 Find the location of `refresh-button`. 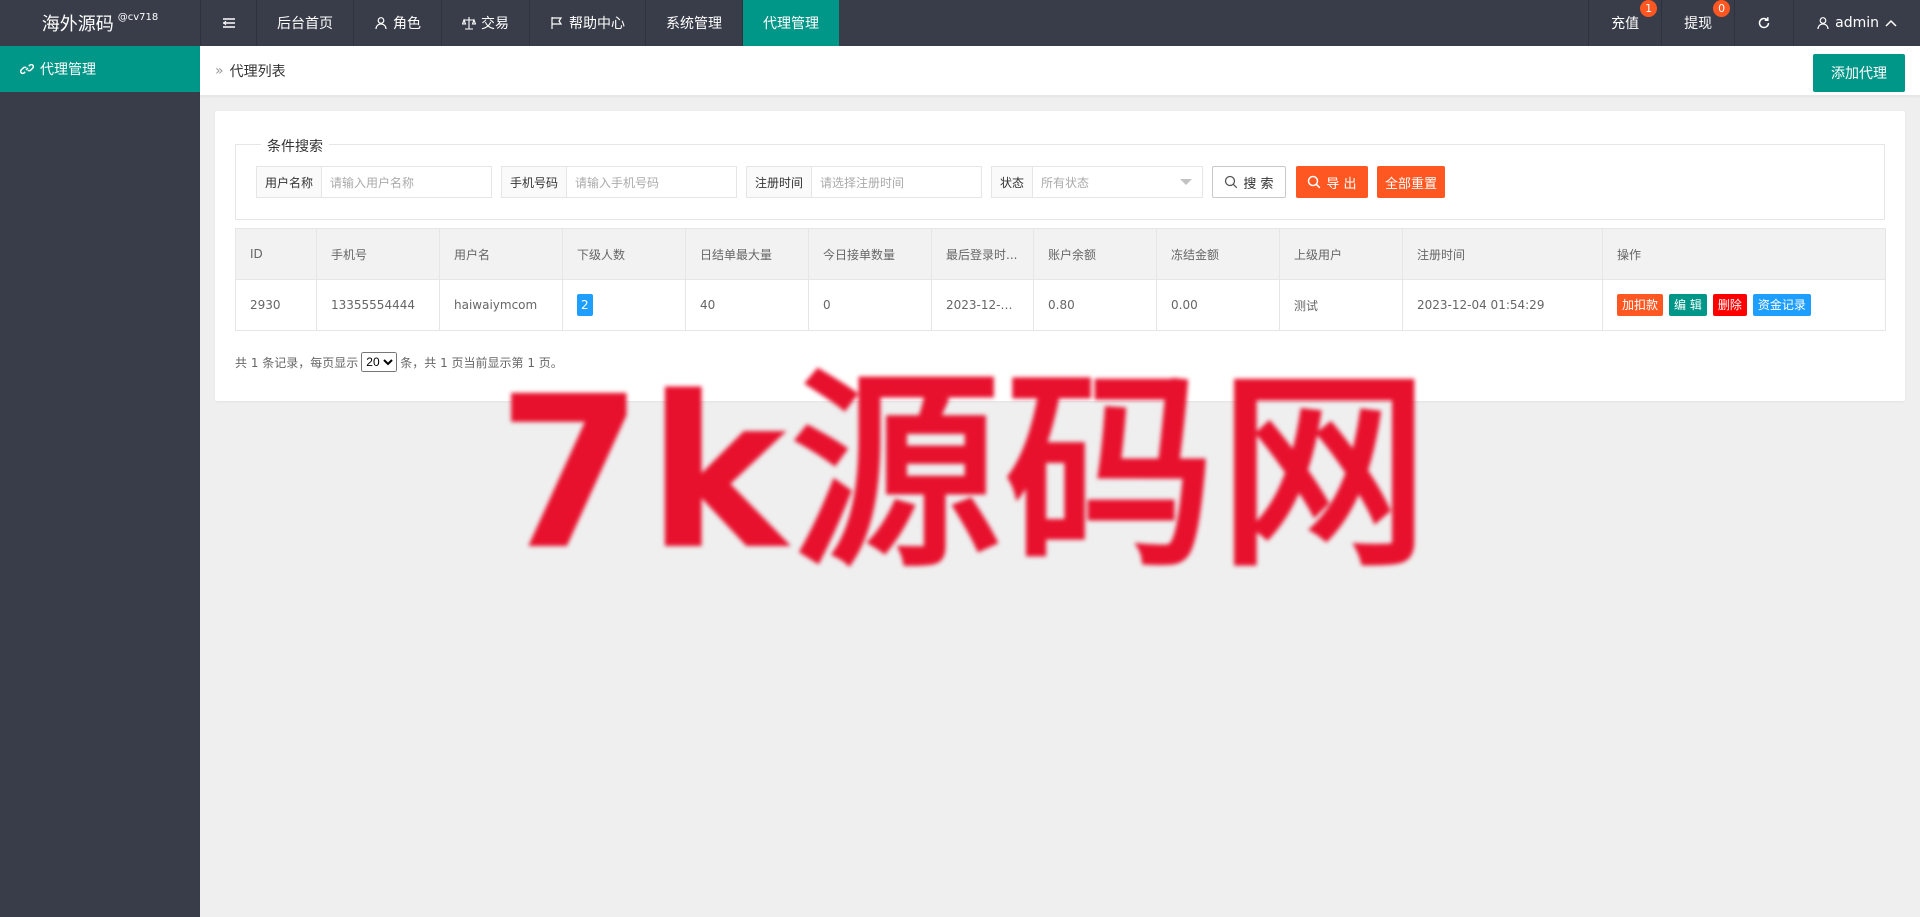

refresh-button is located at coordinates (1763, 23).